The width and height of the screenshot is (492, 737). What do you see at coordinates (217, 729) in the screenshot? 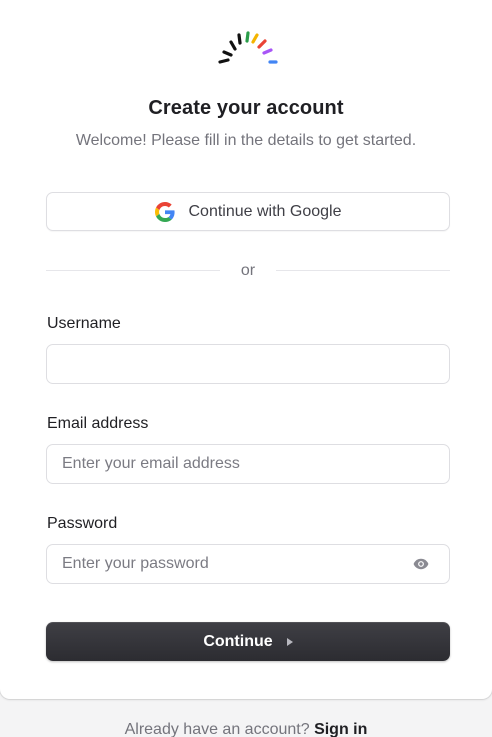
I see `sign-in-prompt-text: Already have an account?` at bounding box center [217, 729].